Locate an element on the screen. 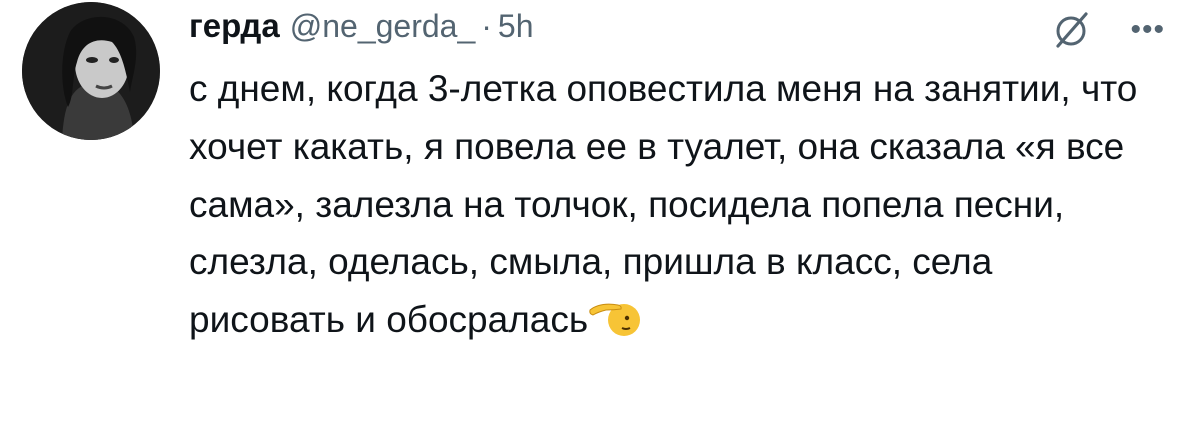  tweet-timestamp: 5h is located at coordinates (516, 26).